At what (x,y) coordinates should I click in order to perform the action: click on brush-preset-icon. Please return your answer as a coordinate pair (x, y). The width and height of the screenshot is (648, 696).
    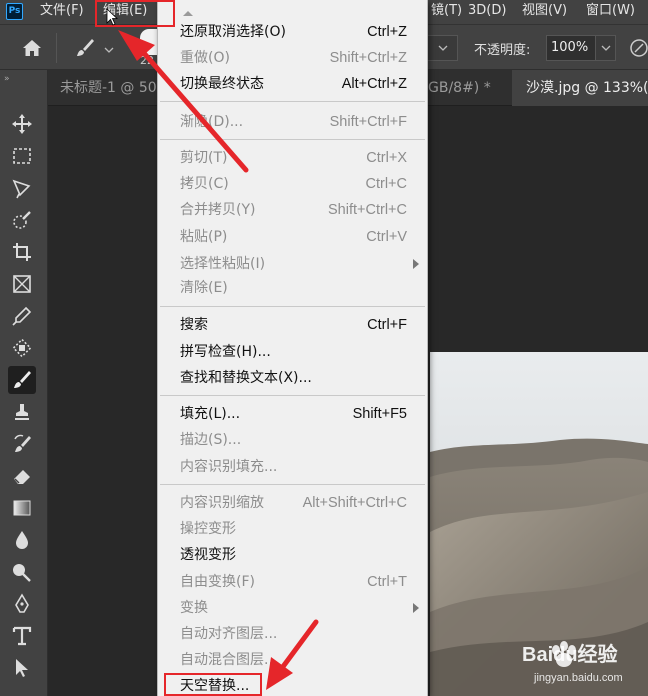
    Looking at the image, I should click on (85, 48).